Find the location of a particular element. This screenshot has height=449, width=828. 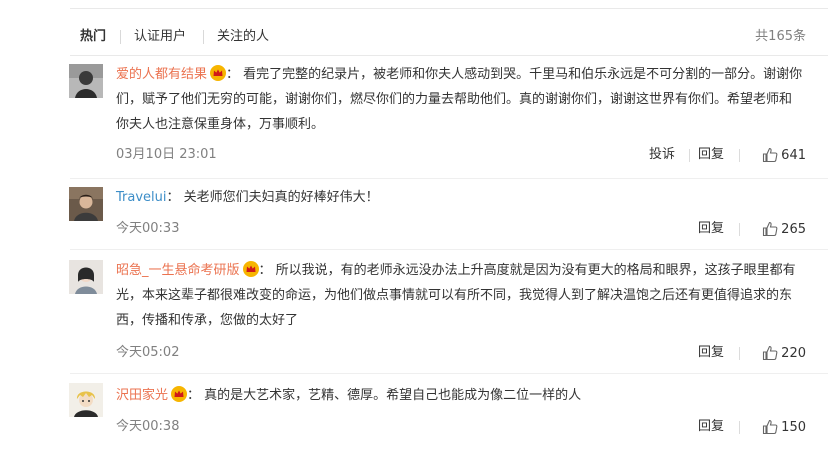

like-button: 220 is located at coordinates (784, 353).